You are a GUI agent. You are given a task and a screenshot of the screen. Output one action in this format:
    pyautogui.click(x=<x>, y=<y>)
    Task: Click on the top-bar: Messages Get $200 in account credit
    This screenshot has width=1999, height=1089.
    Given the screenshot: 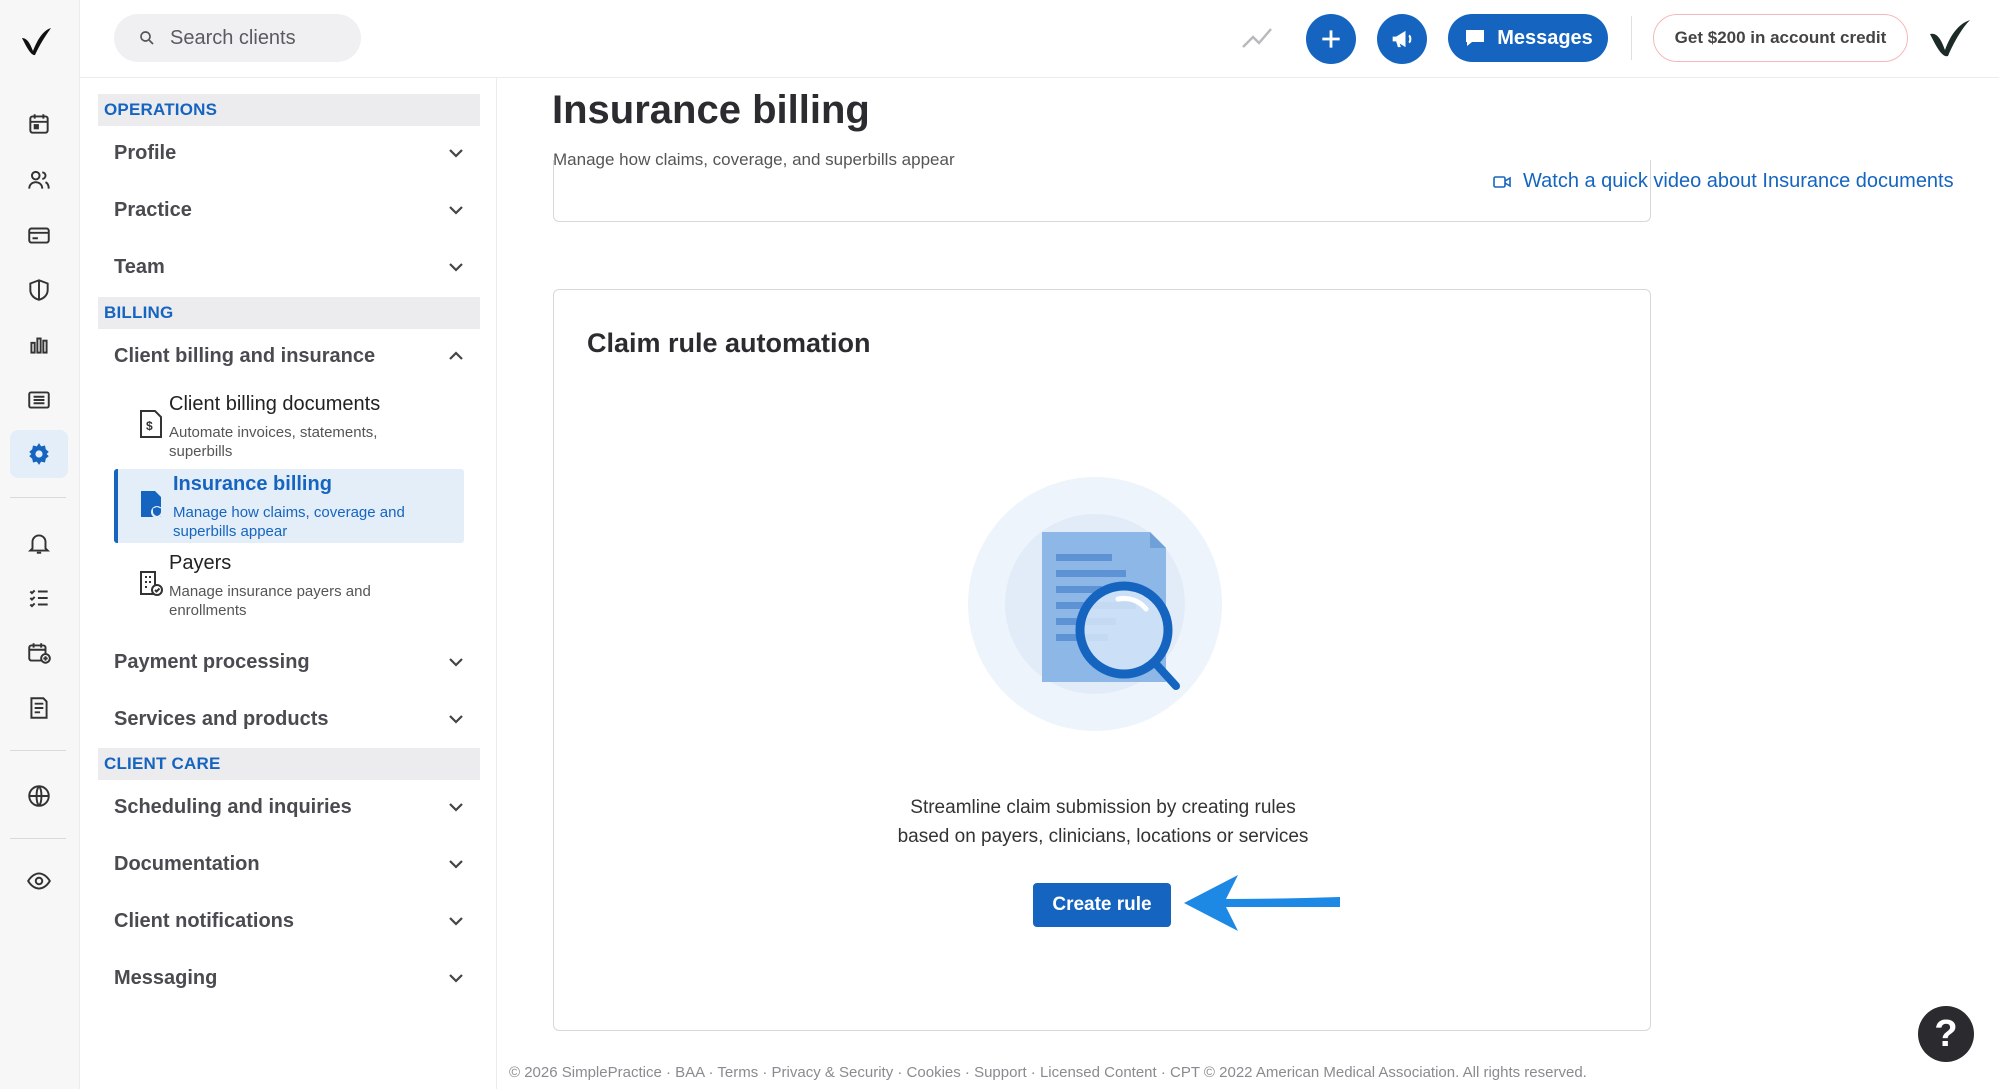 What is the action you would take?
    pyautogui.click(x=1039, y=39)
    